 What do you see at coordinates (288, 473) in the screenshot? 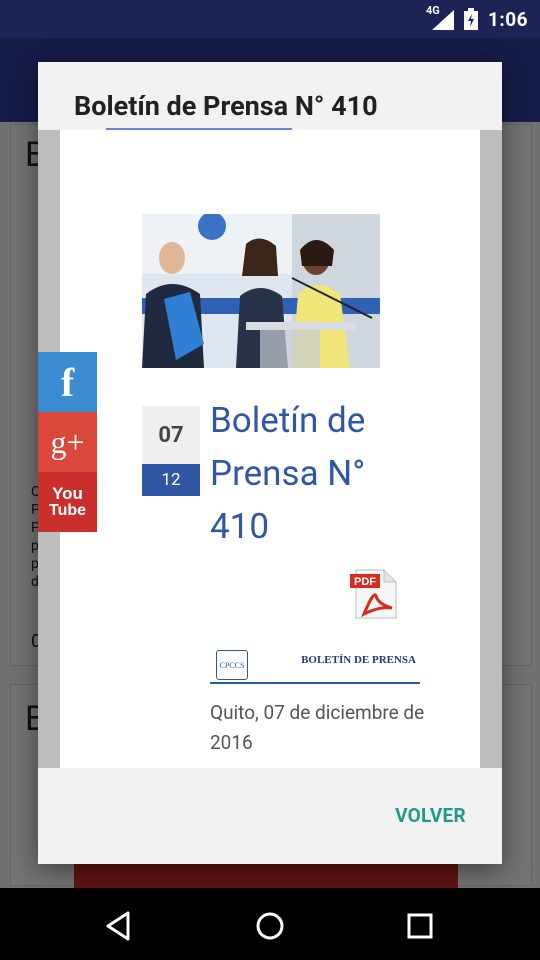
I see `article-title: Boletín de Prensa N° 410` at bounding box center [288, 473].